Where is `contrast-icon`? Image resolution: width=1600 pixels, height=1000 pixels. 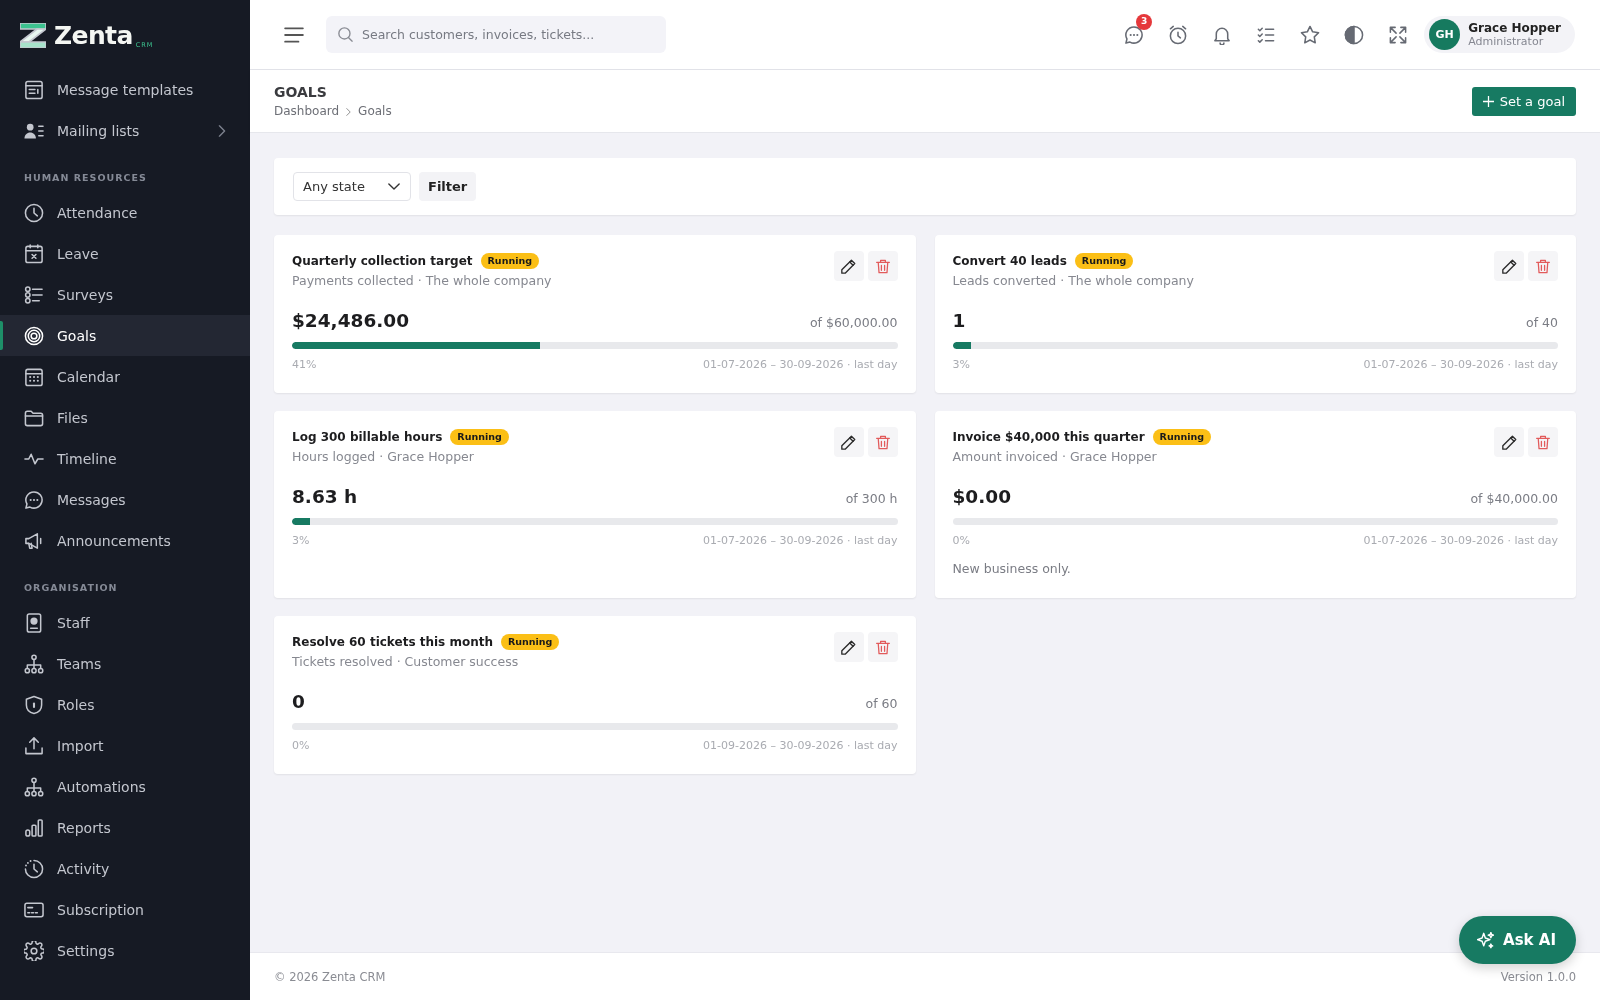 contrast-icon is located at coordinates (1354, 34).